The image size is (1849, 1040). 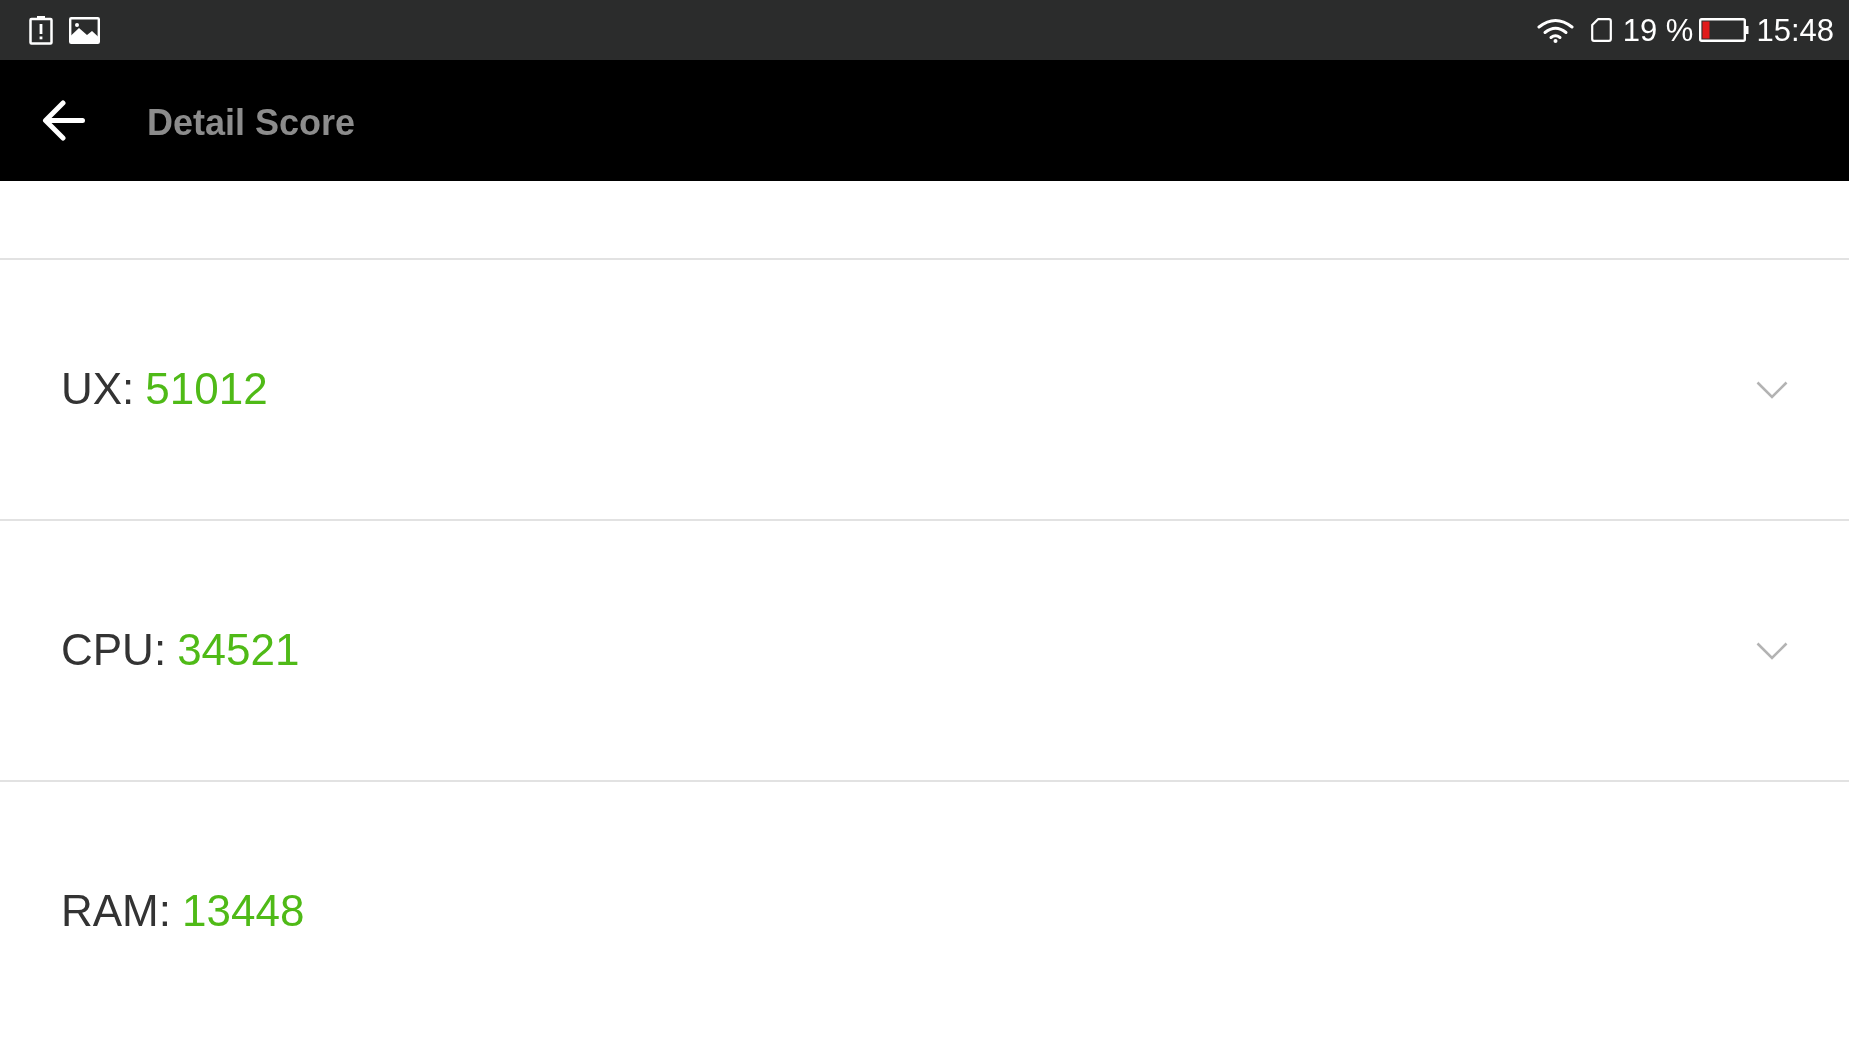 What do you see at coordinates (41, 30) in the screenshot?
I see `alert-icon` at bounding box center [41, 30].